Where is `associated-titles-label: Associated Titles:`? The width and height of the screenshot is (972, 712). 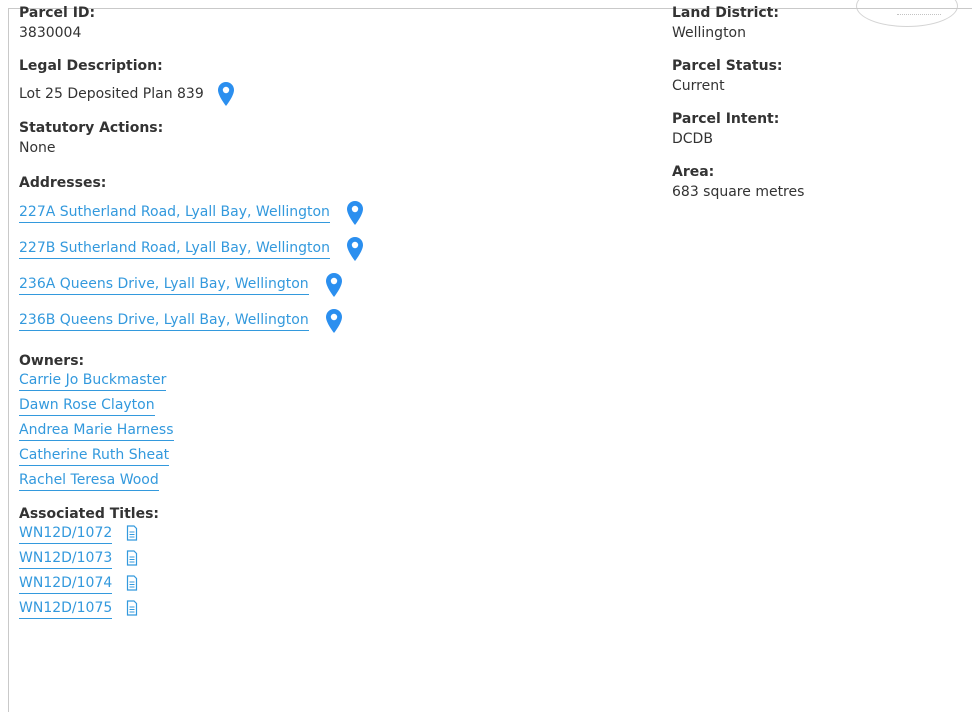 associated-titles-label: Associated Titles: is located at coordinates (89, 514).